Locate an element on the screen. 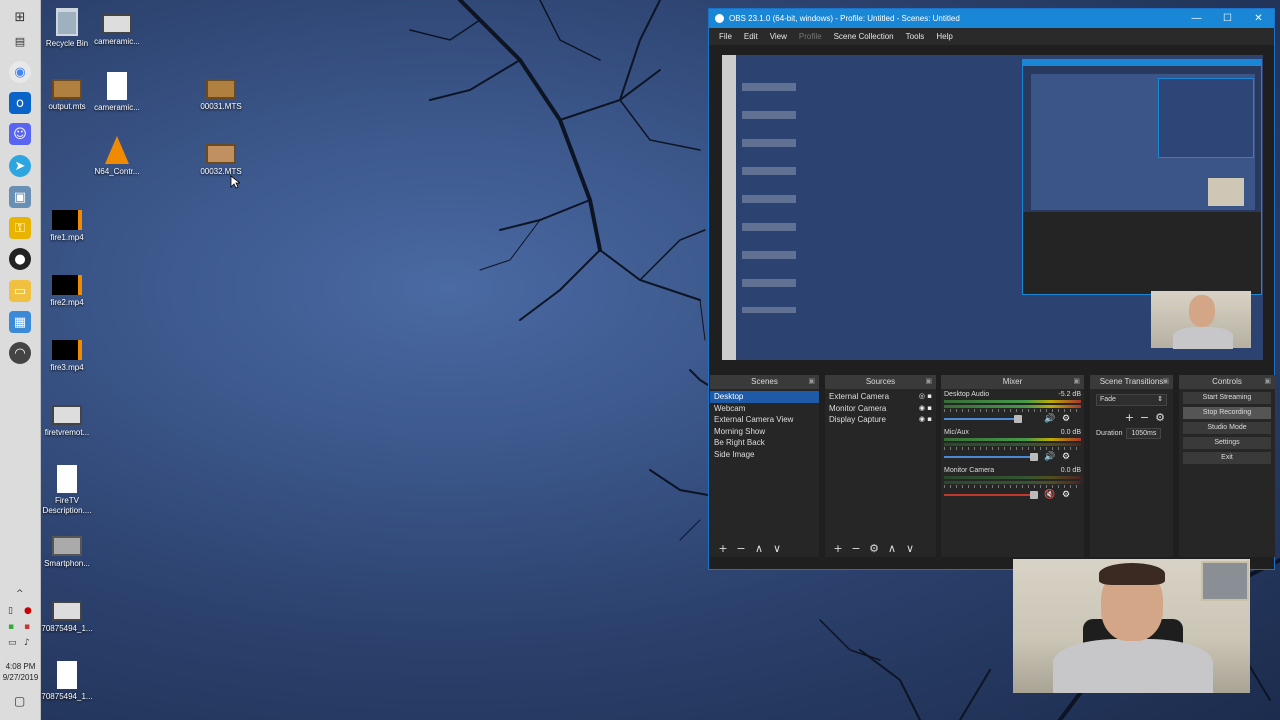  tray-nvidia-icon: ▪ is located at coordinates (11, 627).